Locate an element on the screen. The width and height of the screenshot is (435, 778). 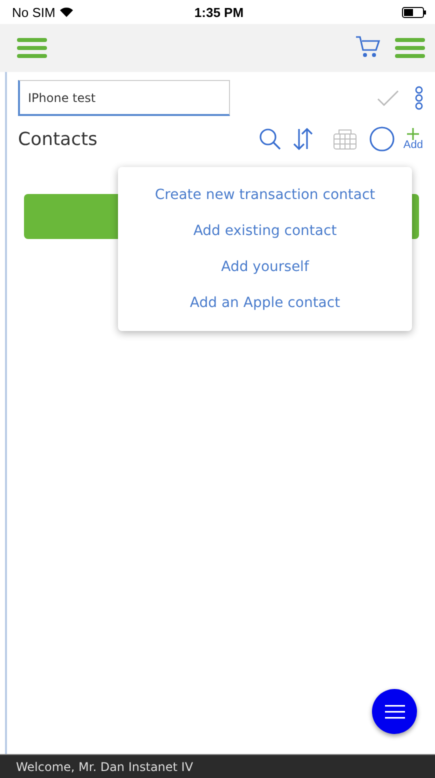
menu-item: Create new transaction contact is located at coordinates (265, 195).